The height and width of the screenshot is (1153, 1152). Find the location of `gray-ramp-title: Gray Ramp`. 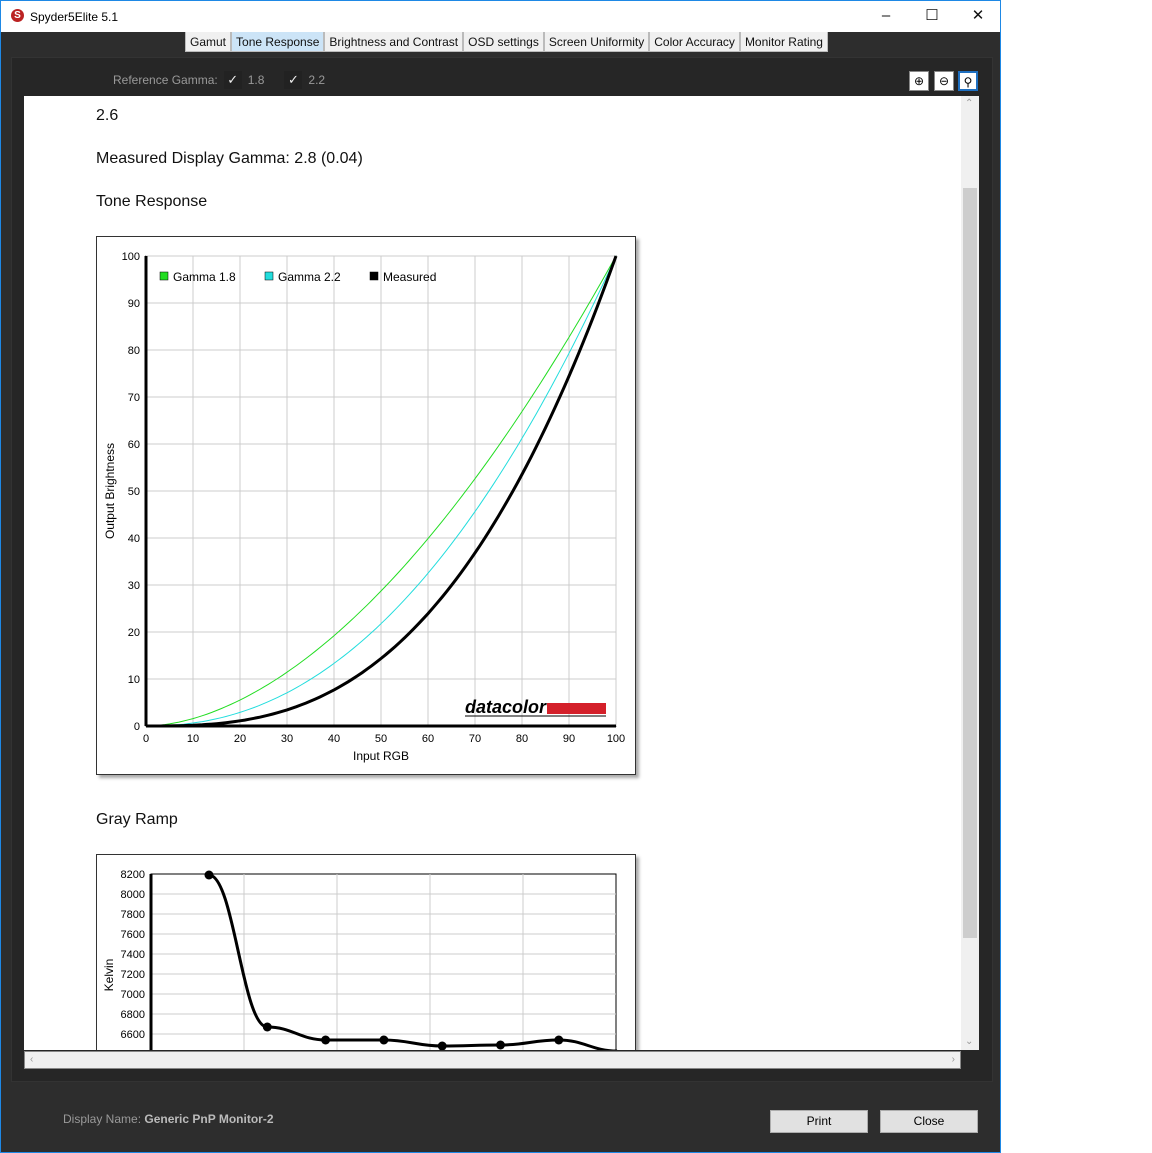

gray-ramp-title: Gray Ramp is located at coordinates (137, 819).